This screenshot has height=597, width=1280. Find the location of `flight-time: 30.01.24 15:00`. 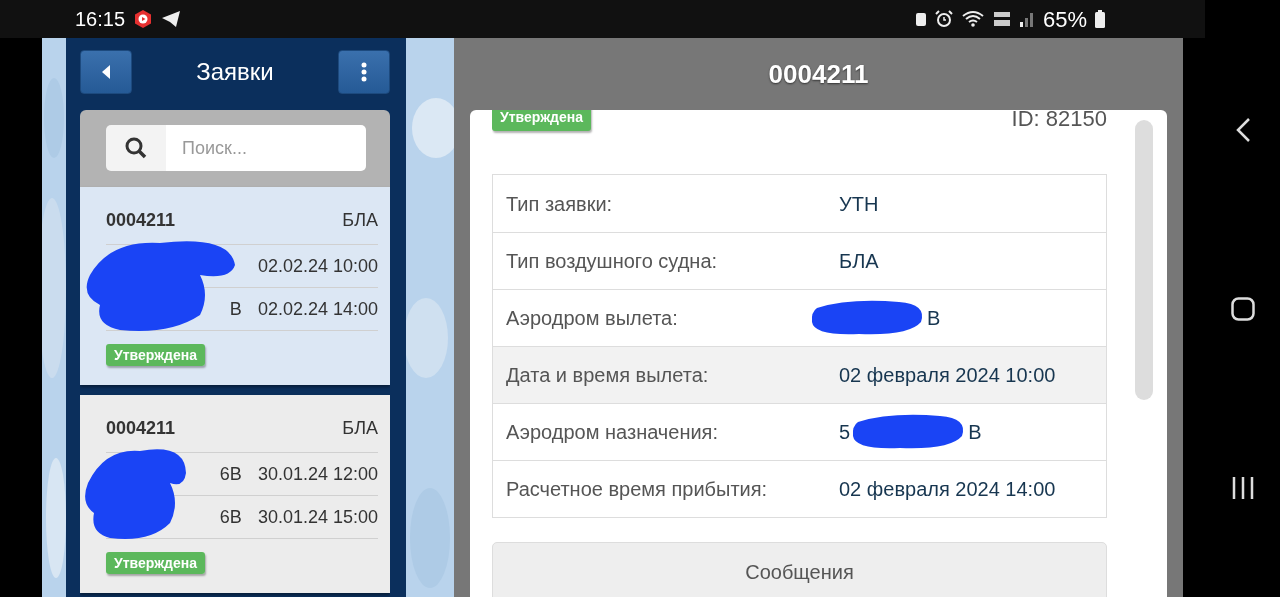

flight-time: 30.01.24 15:00 is located at coordinates (317, 517).